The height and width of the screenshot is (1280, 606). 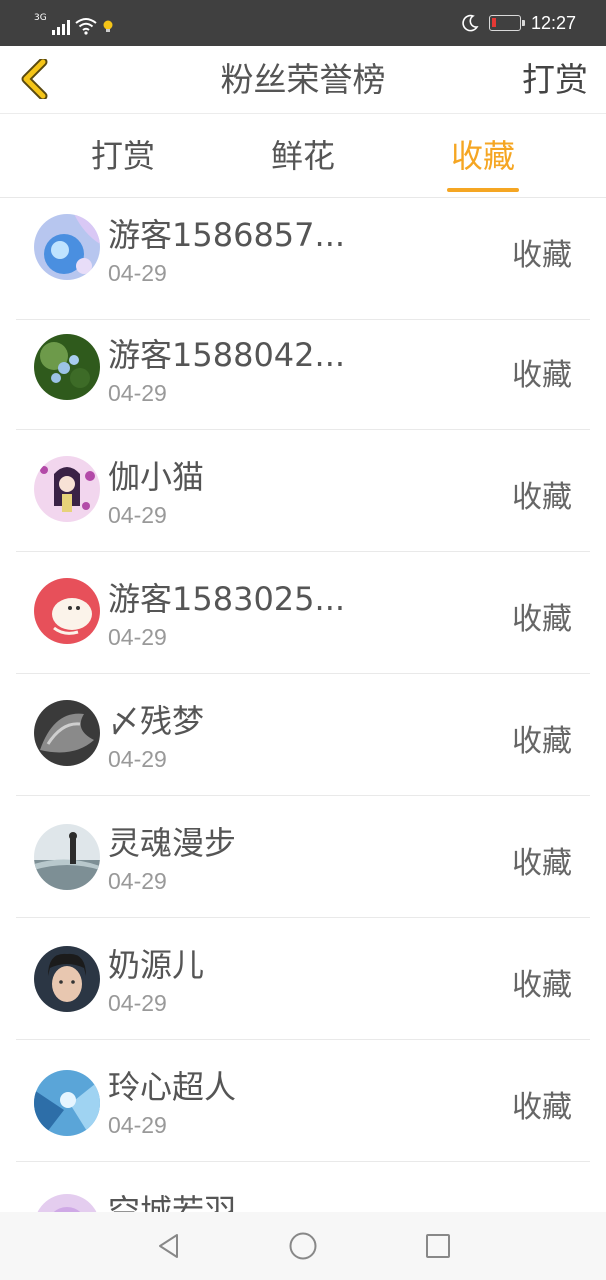 What do you see at coordinates (108, 26) in the screenshot?
I see `bulb-icon` at bounding box center [108, 26].